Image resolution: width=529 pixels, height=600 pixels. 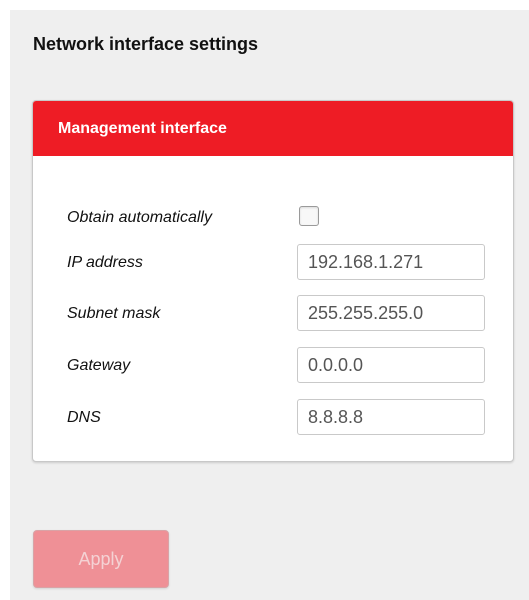 I want to click on subnet-mask-row: Subnet mask, so click(x=273, y=315).